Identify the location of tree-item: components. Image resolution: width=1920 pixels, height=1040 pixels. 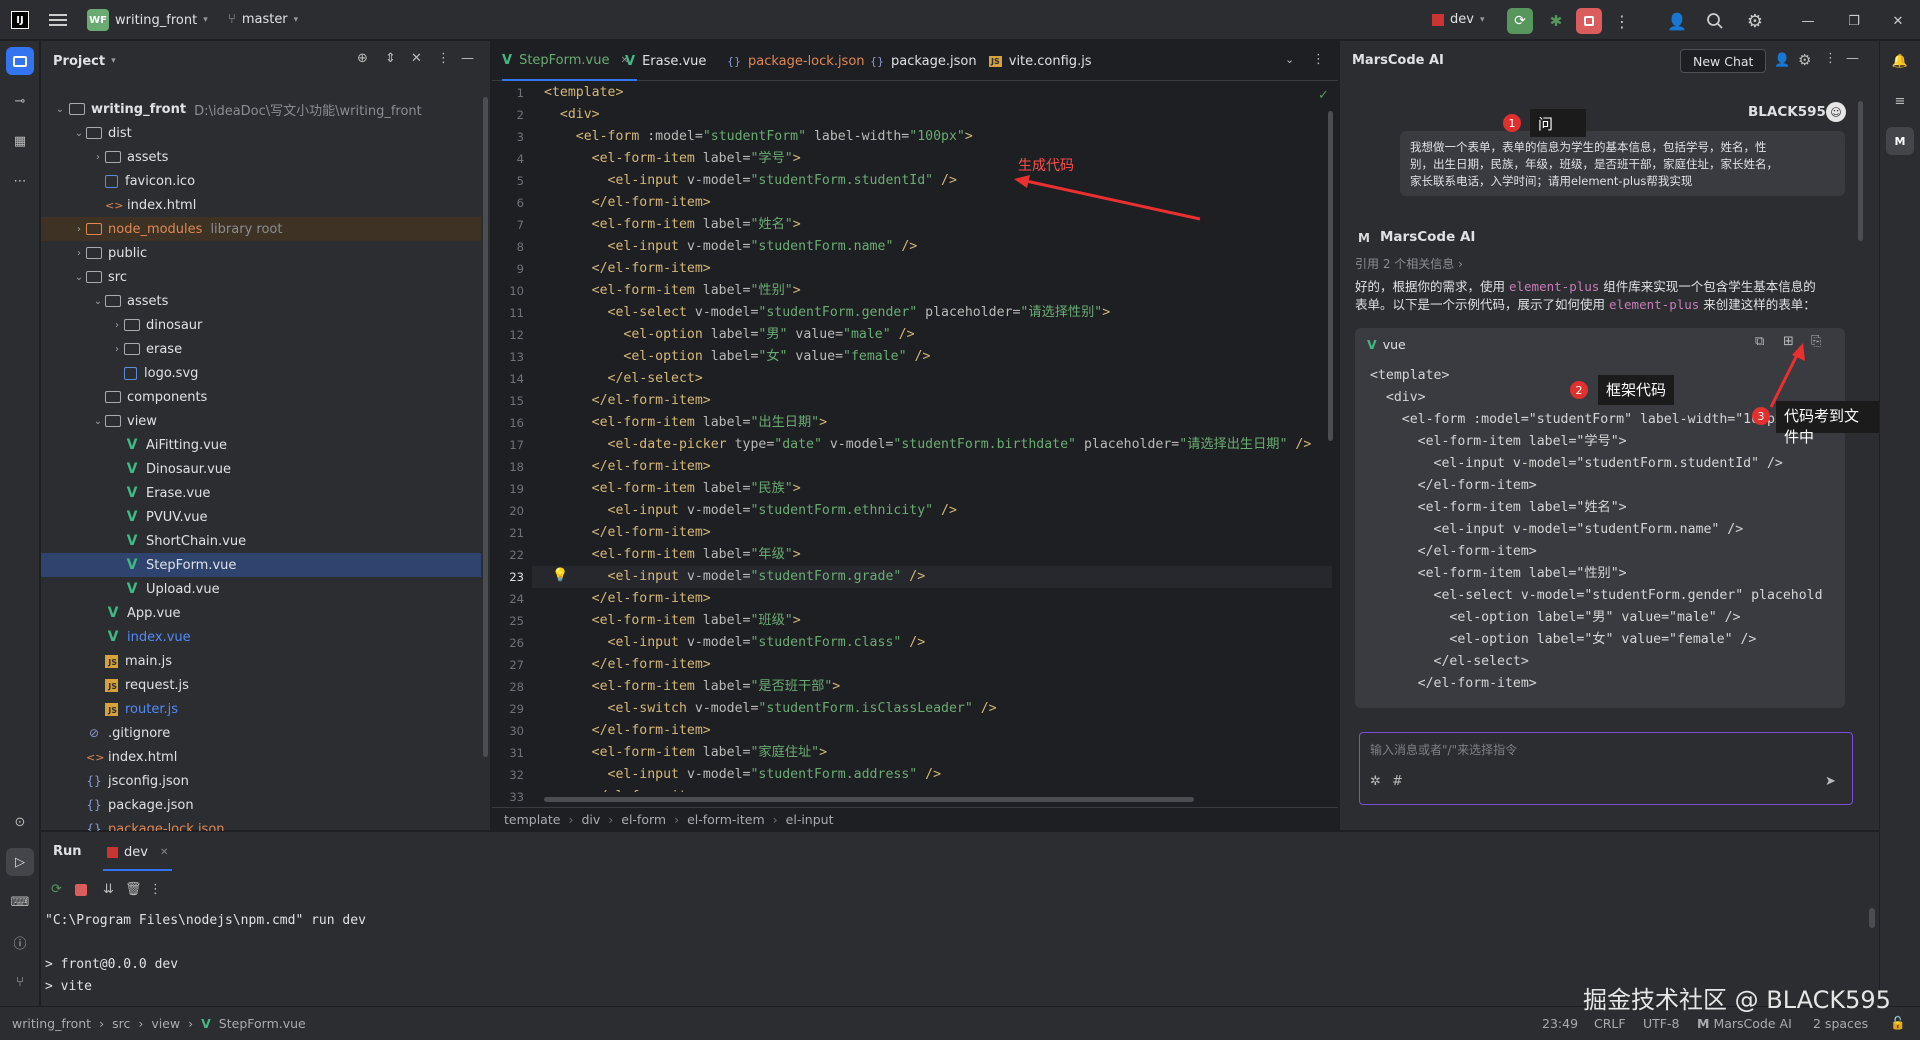
(261, 397).